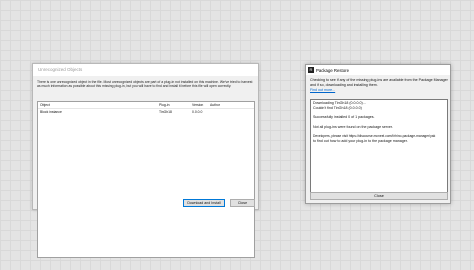  What do you see at coordinates (378, 70) in the screenshot?
I see `dialog-title-bar: R Package Restore` at bounding box center [378, 70].